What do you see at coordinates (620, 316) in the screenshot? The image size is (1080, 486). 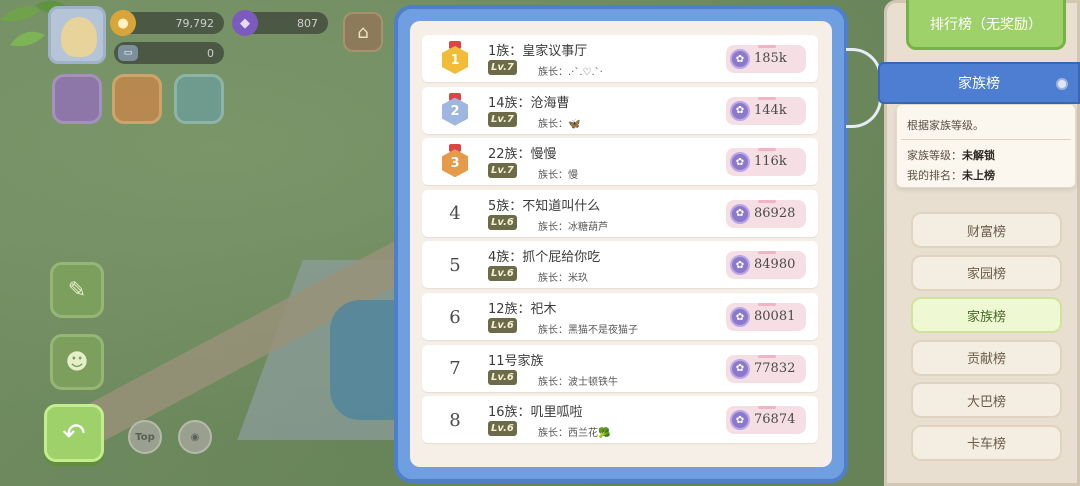 I see `table-row: 6 12族：祀木 Lv.6 族长：黑猫不是夜猫子 ✿ 80081` at bounding box center [620, 316].